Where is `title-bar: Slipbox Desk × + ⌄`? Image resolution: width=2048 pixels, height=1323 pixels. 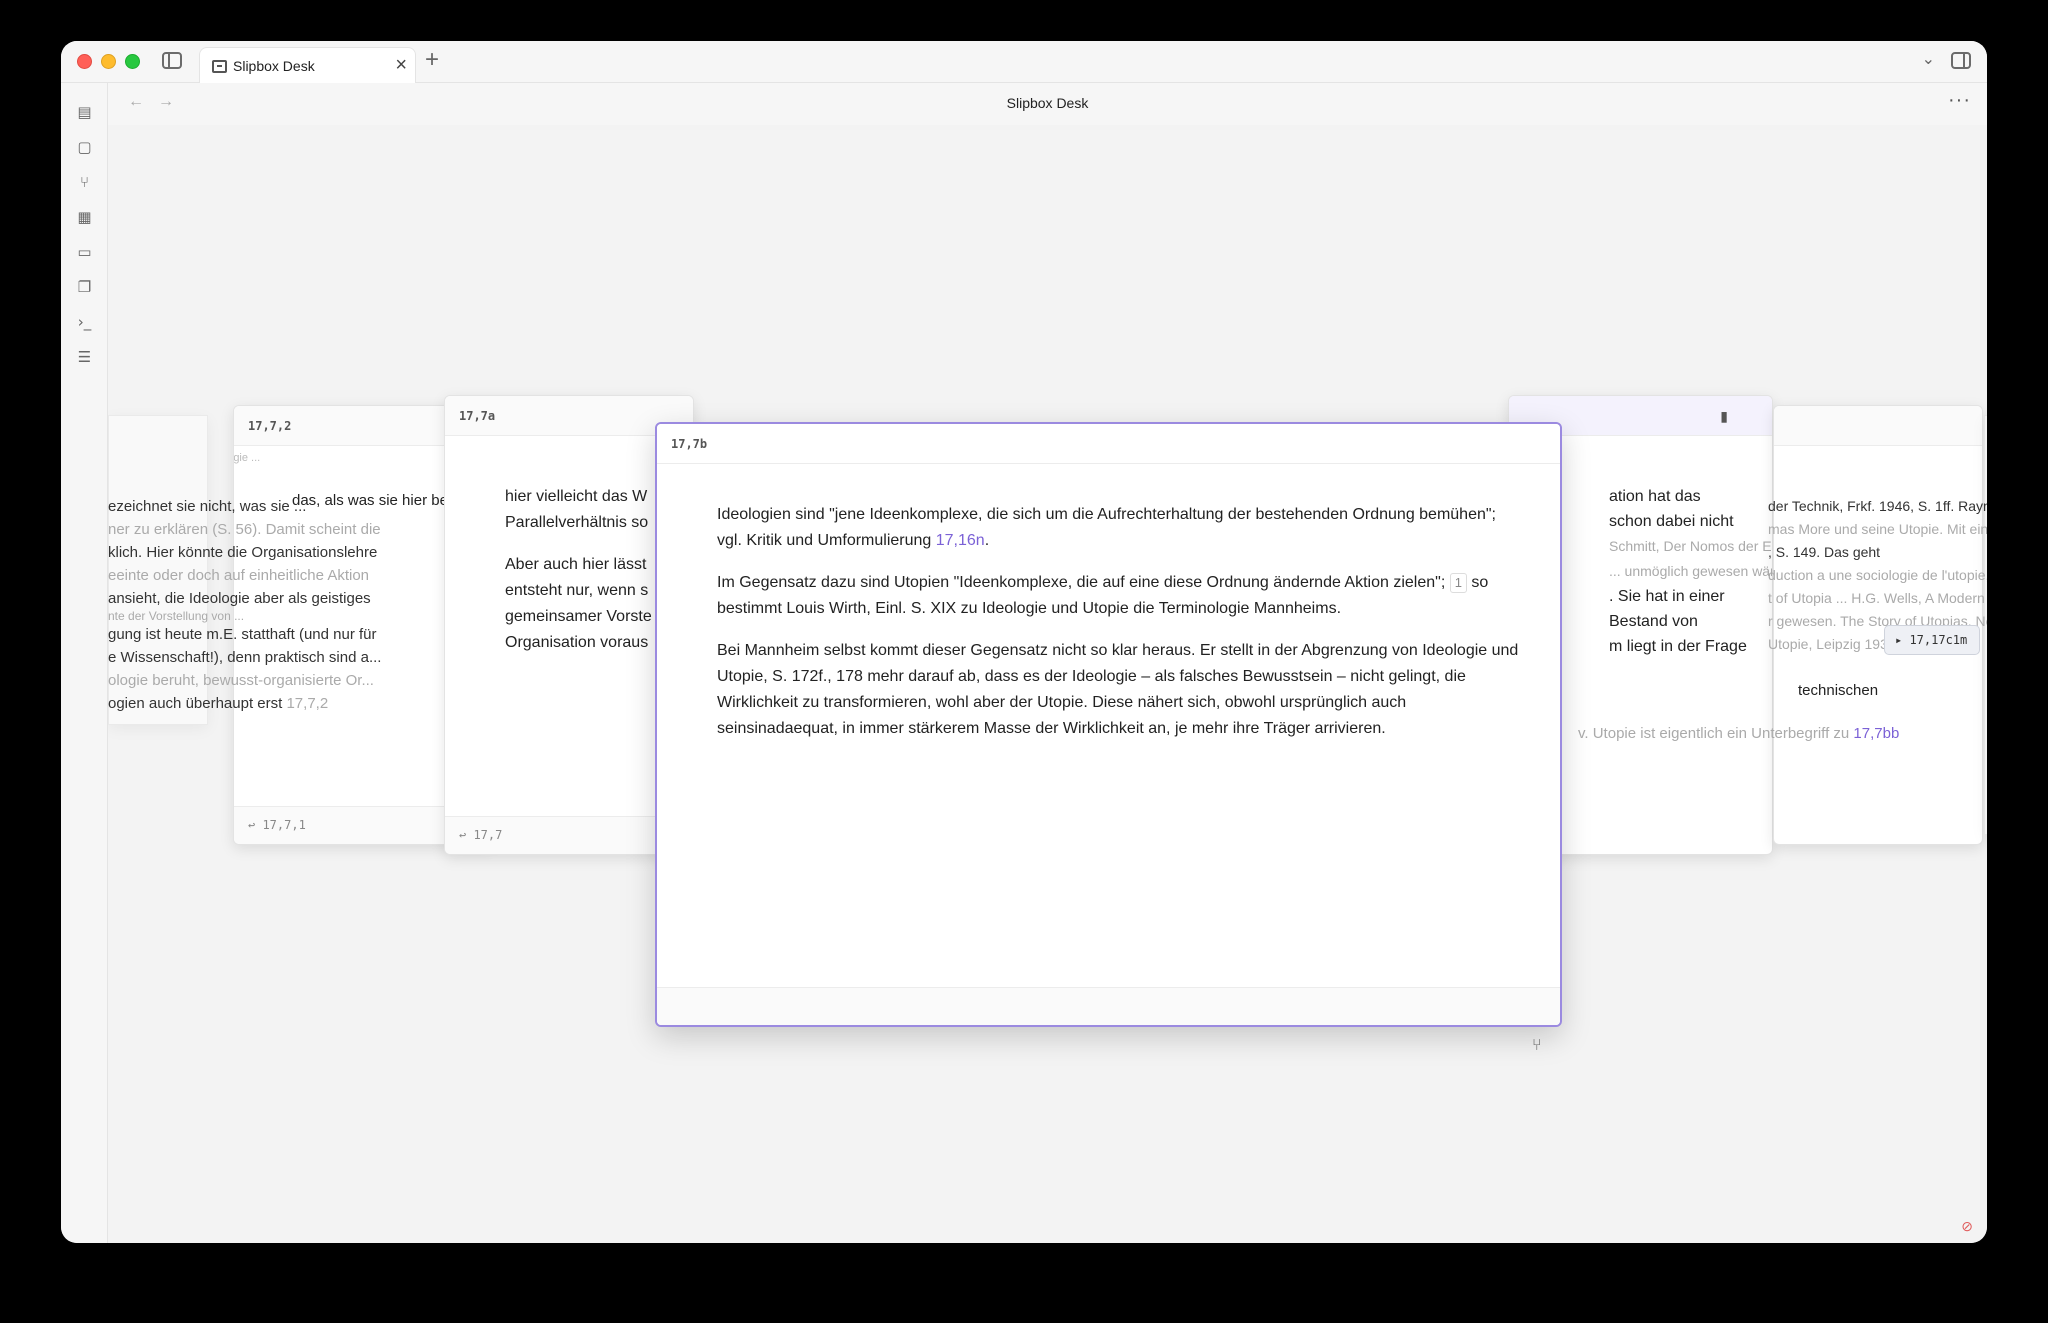 title-bar: Slipbox Desk × + ⌄ is located at coordinates (1024, 62).